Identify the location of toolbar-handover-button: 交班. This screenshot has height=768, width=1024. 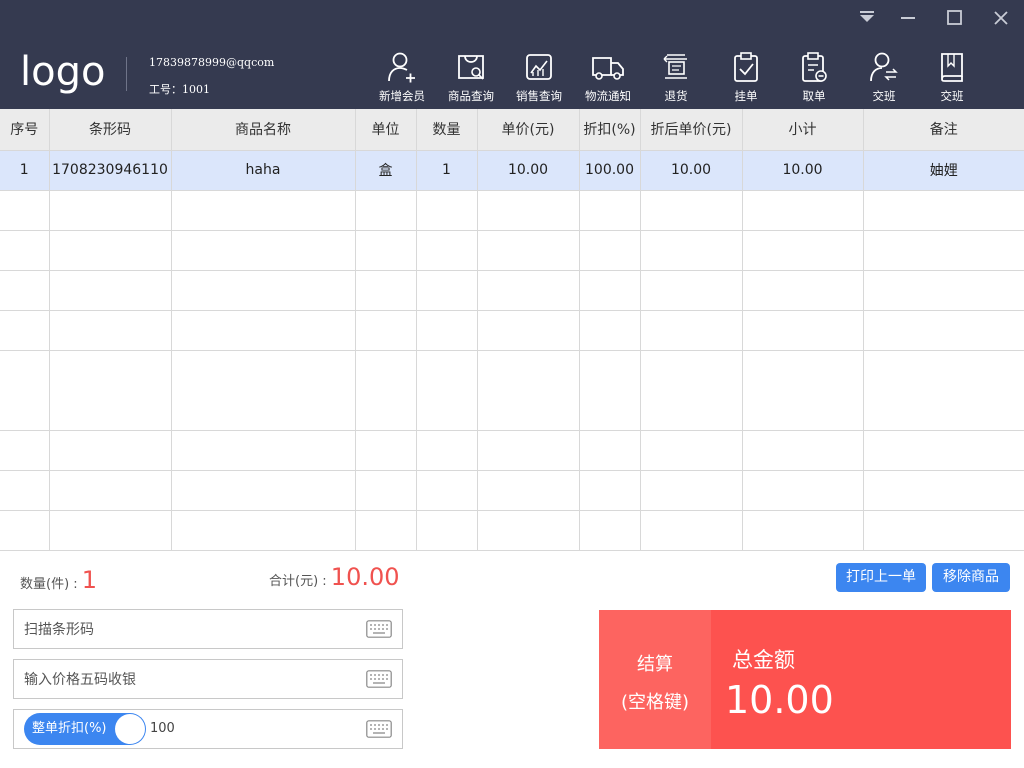
(884, 76).